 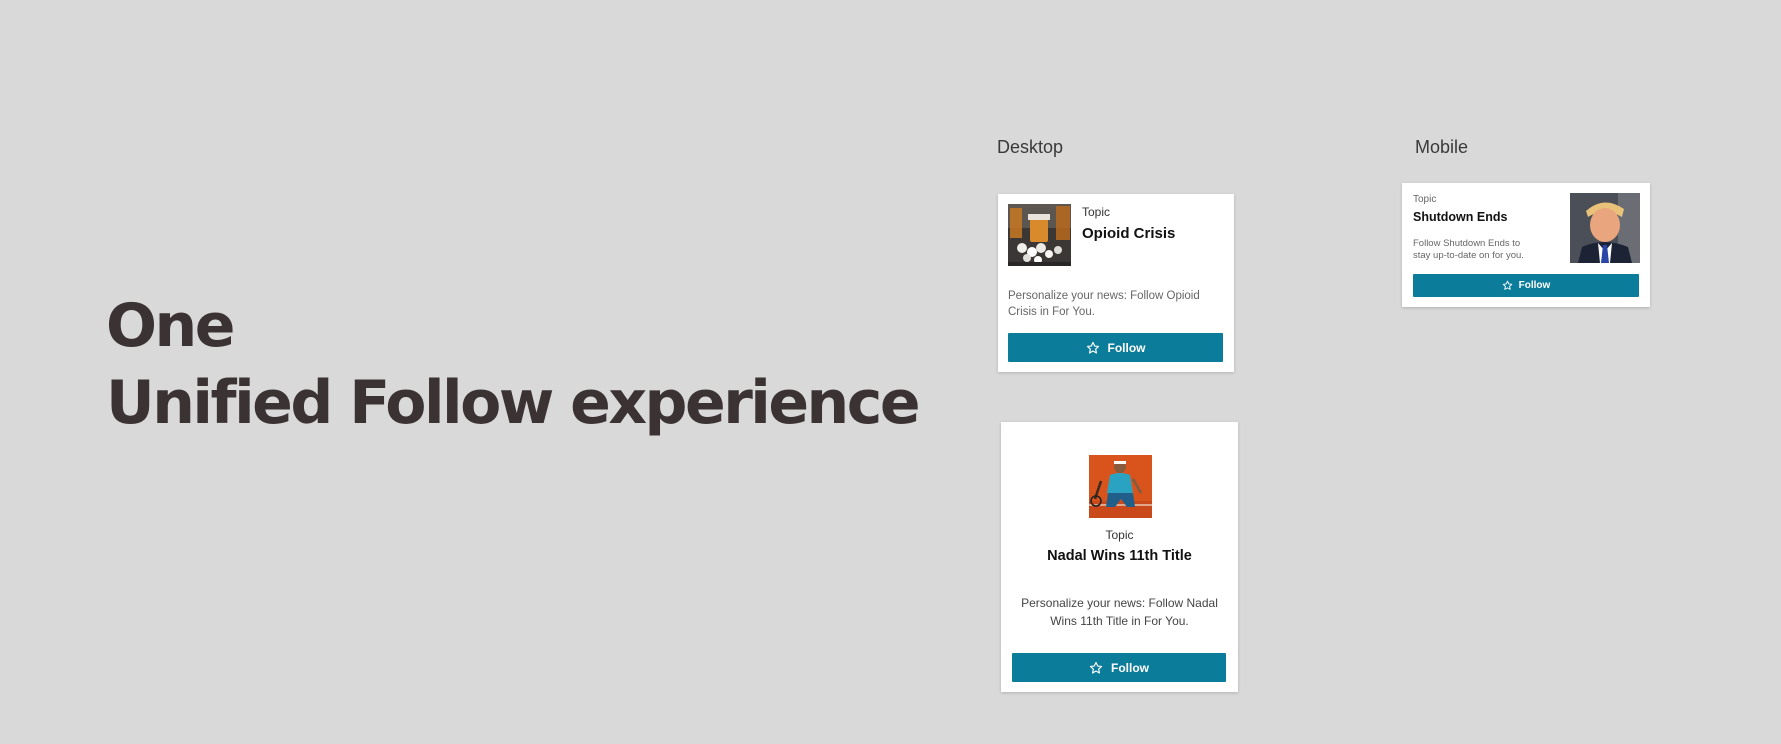 What do you see at coordinates (1129, 233) in the screenshot?
I see `topic-title: Opioid Crisis` at bounding box center [1129, 233].